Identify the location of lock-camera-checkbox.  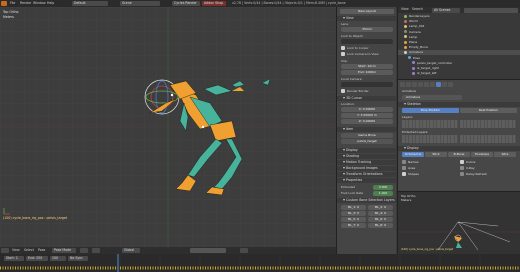
(343, 54).